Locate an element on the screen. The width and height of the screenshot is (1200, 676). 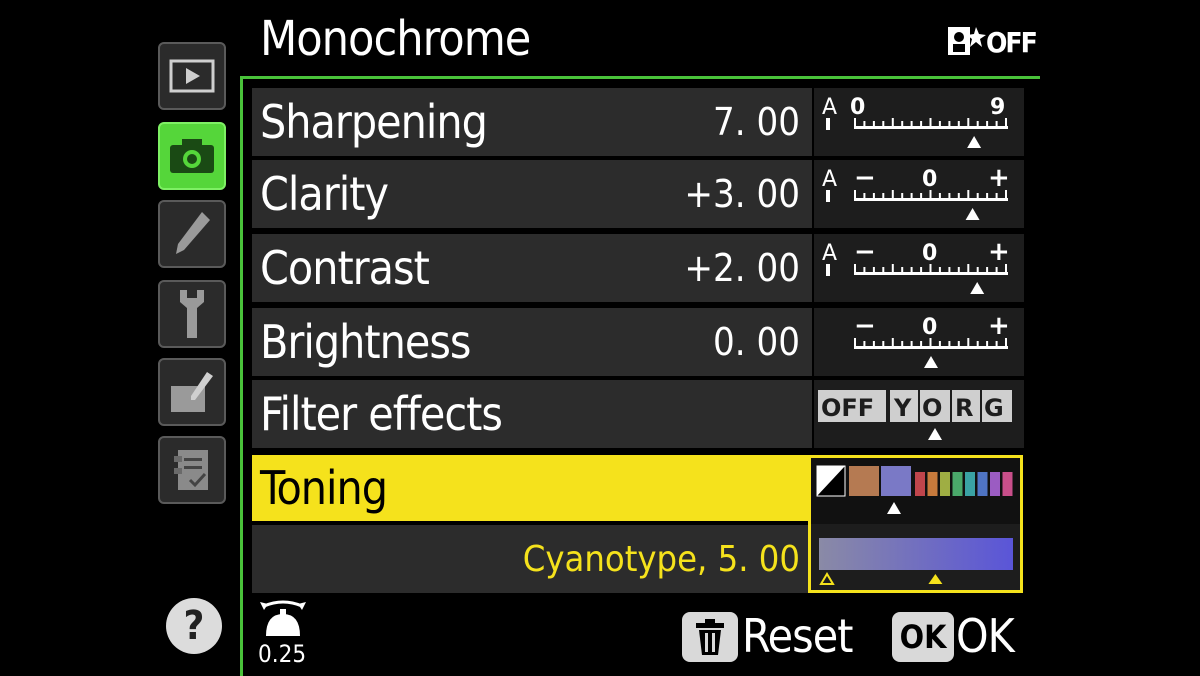
setting-value: 0. 00 is located at coordinates (756, 342).